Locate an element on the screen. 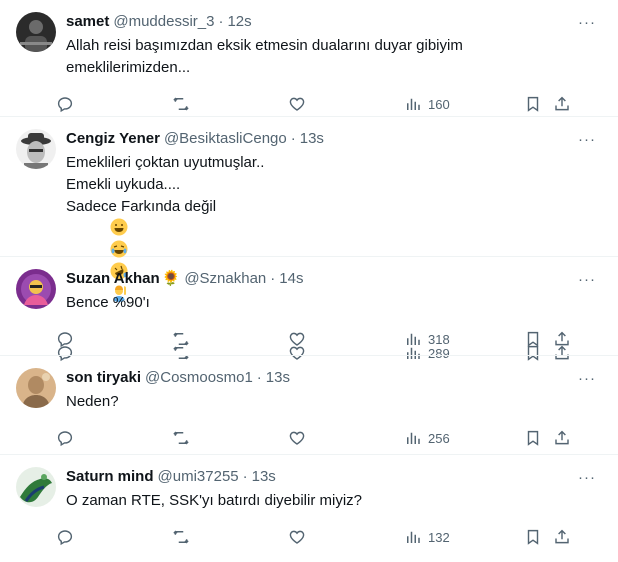 The image size is (618, 562). display-name: samet is located at coordinates (87, 22).